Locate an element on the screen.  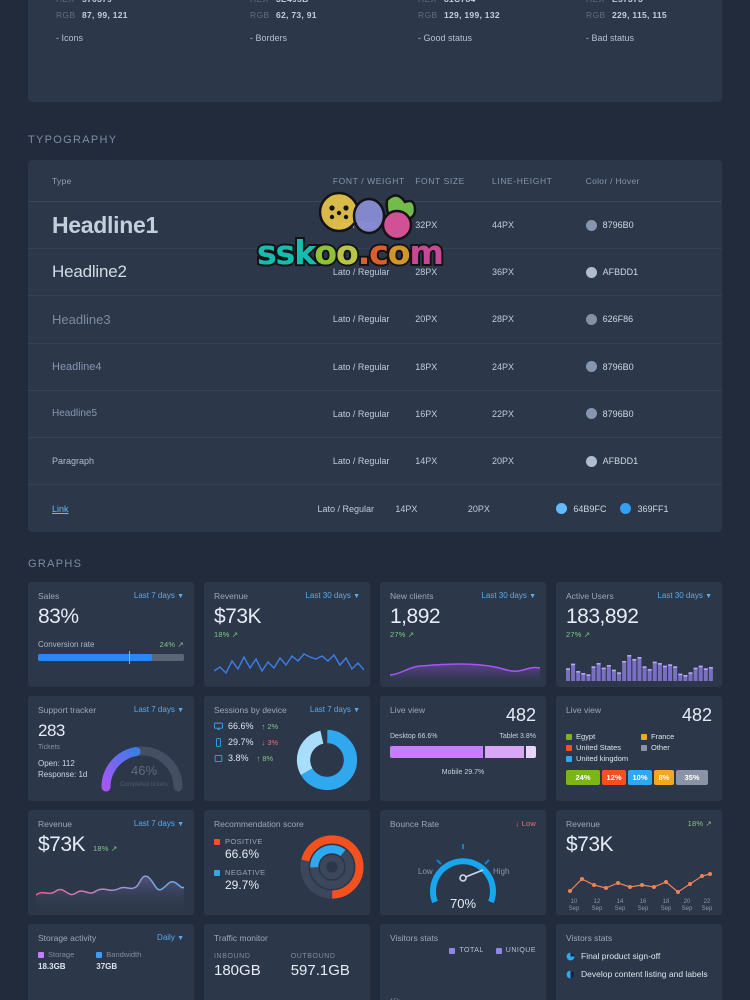
card-title: Bounce Rate is located at coordinates (415, 824).